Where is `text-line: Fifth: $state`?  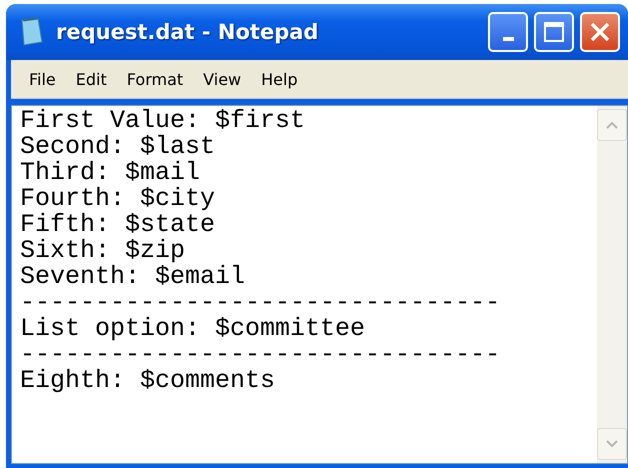 text-line: Fifth: $state is located at coordinates (118, 225).